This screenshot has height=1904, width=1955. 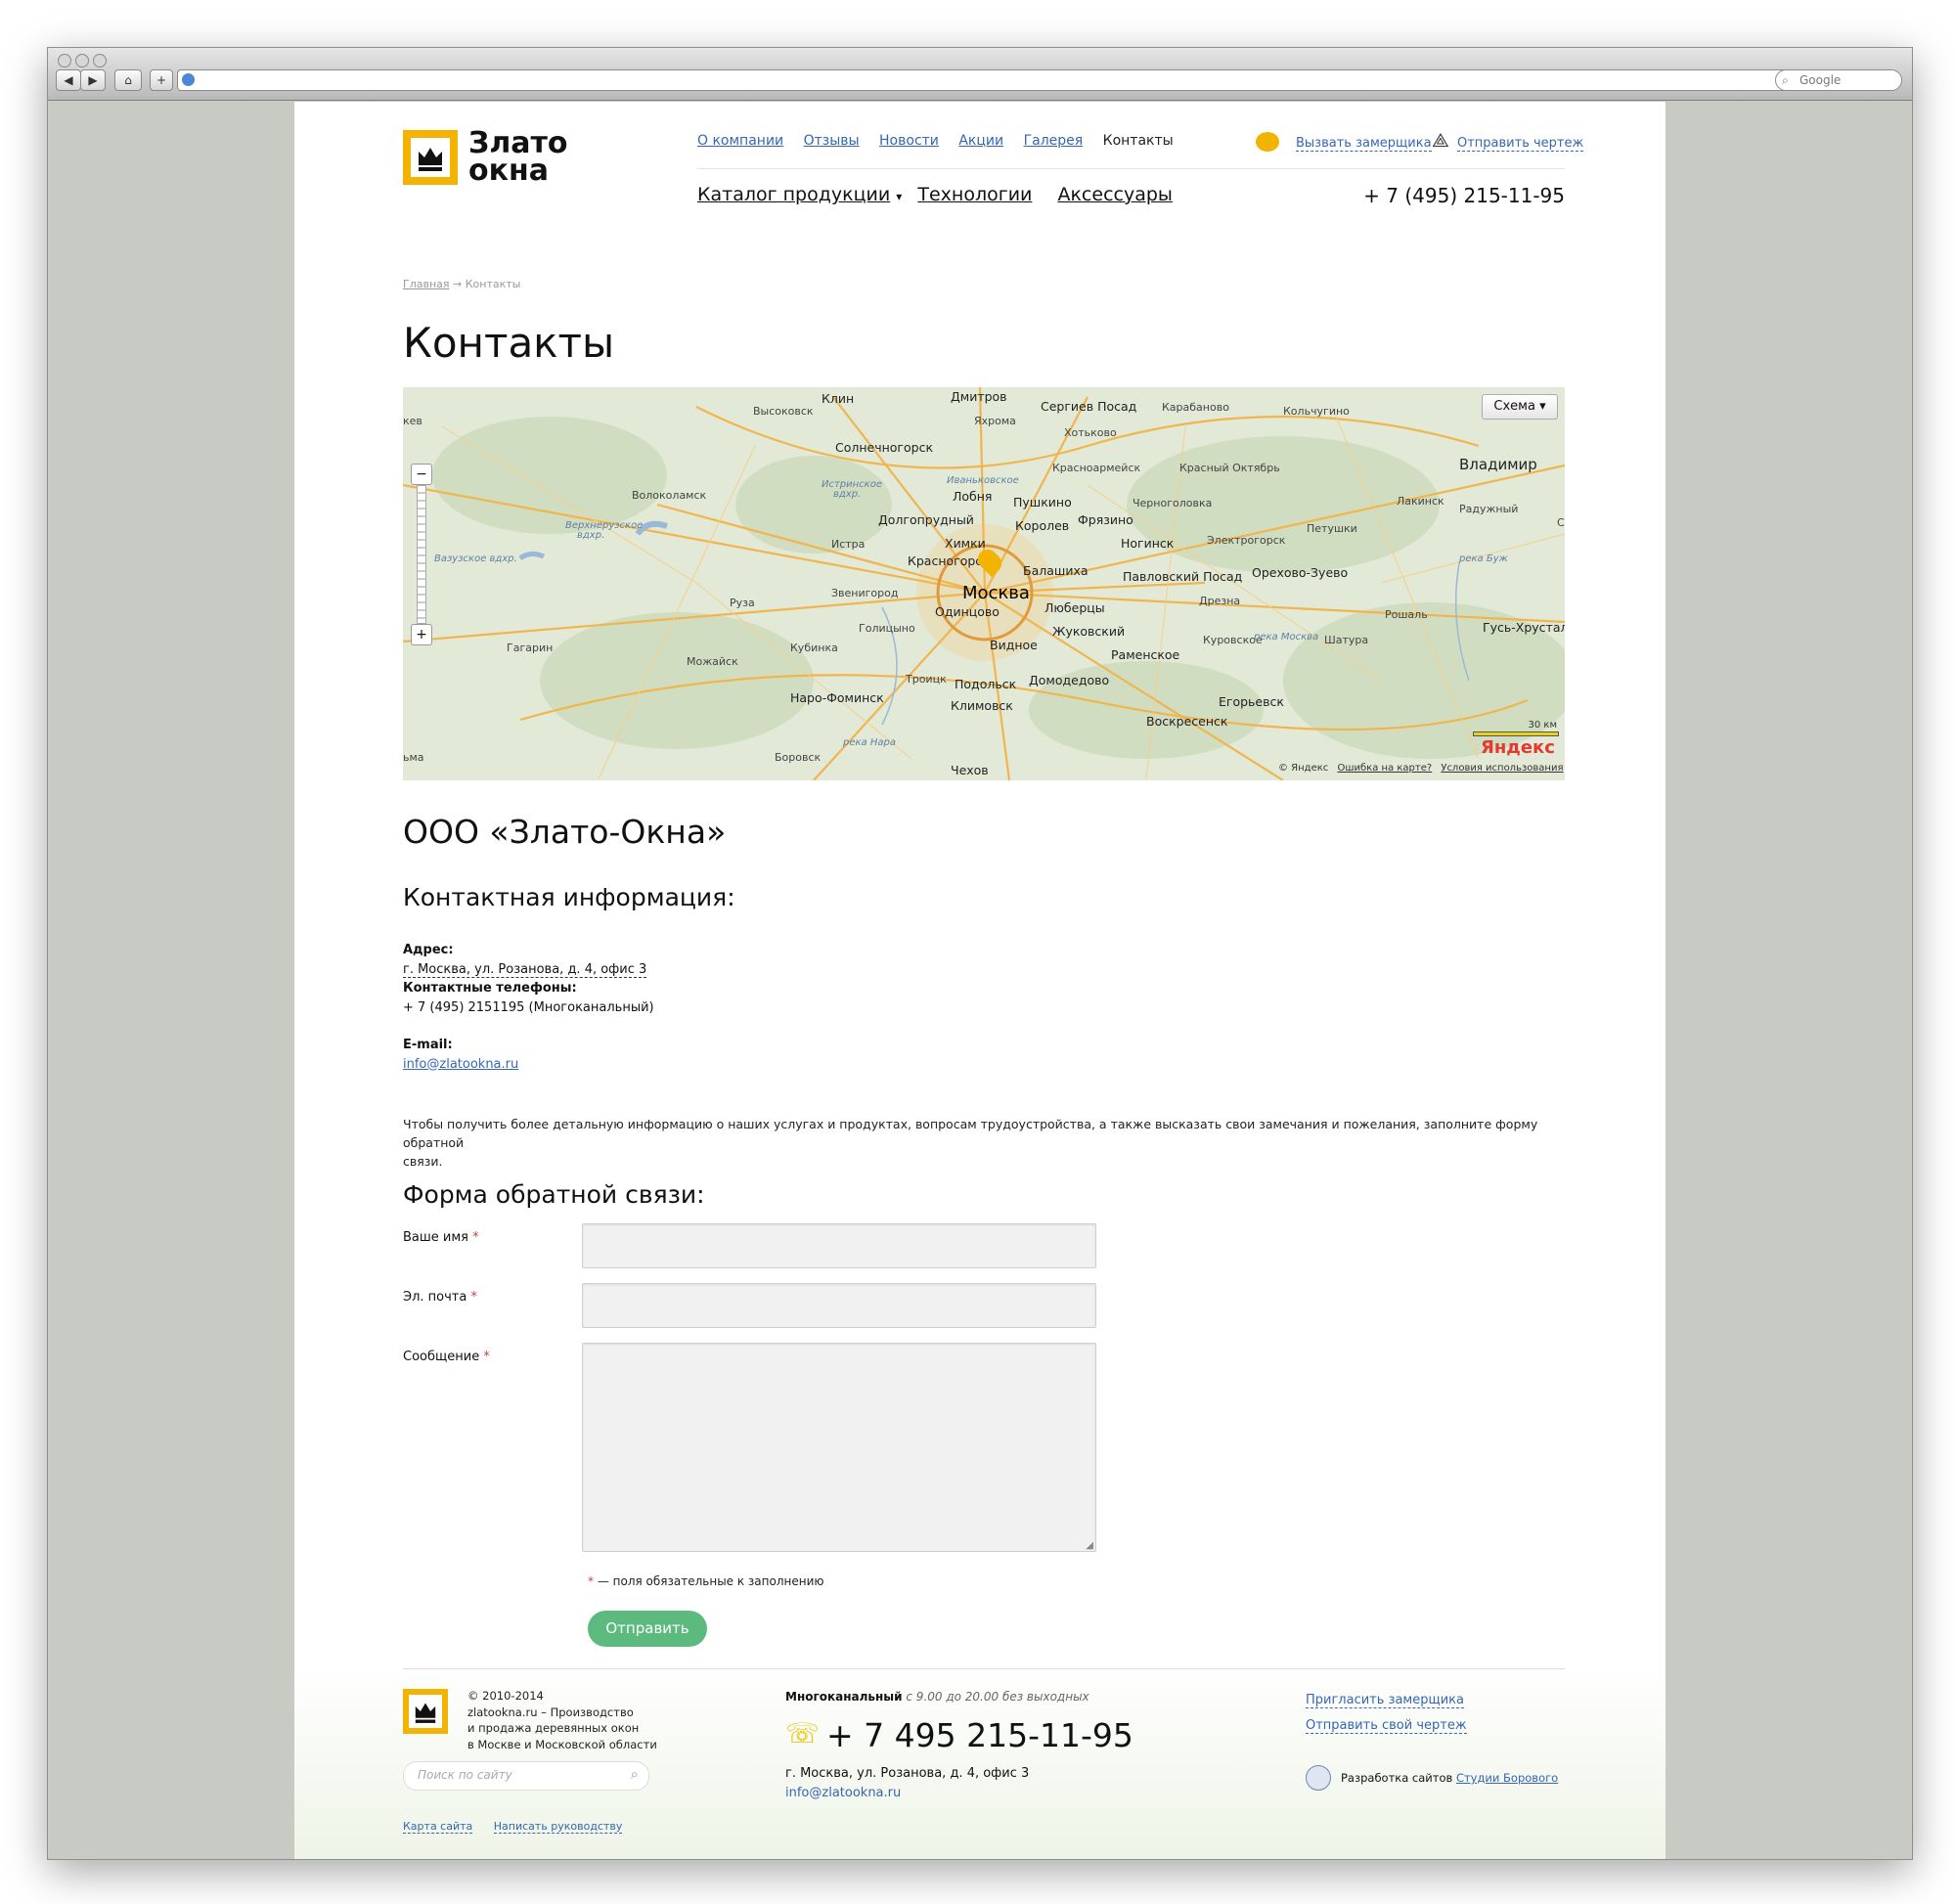 What do you see at coordinates (899, 196) in the screenshot?
I see `catalog-dropdown-icon: ▾` at bounding box center [899, 196].